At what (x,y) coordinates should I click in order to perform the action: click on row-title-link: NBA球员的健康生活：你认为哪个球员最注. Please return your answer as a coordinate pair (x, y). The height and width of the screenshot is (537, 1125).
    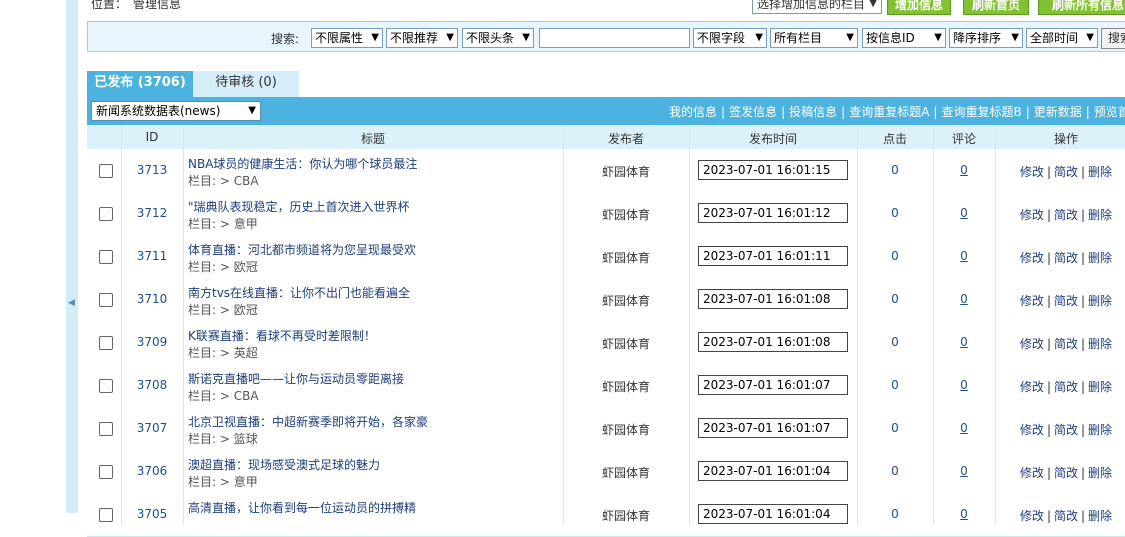
    Looking at the image, I should click on (302, 163).